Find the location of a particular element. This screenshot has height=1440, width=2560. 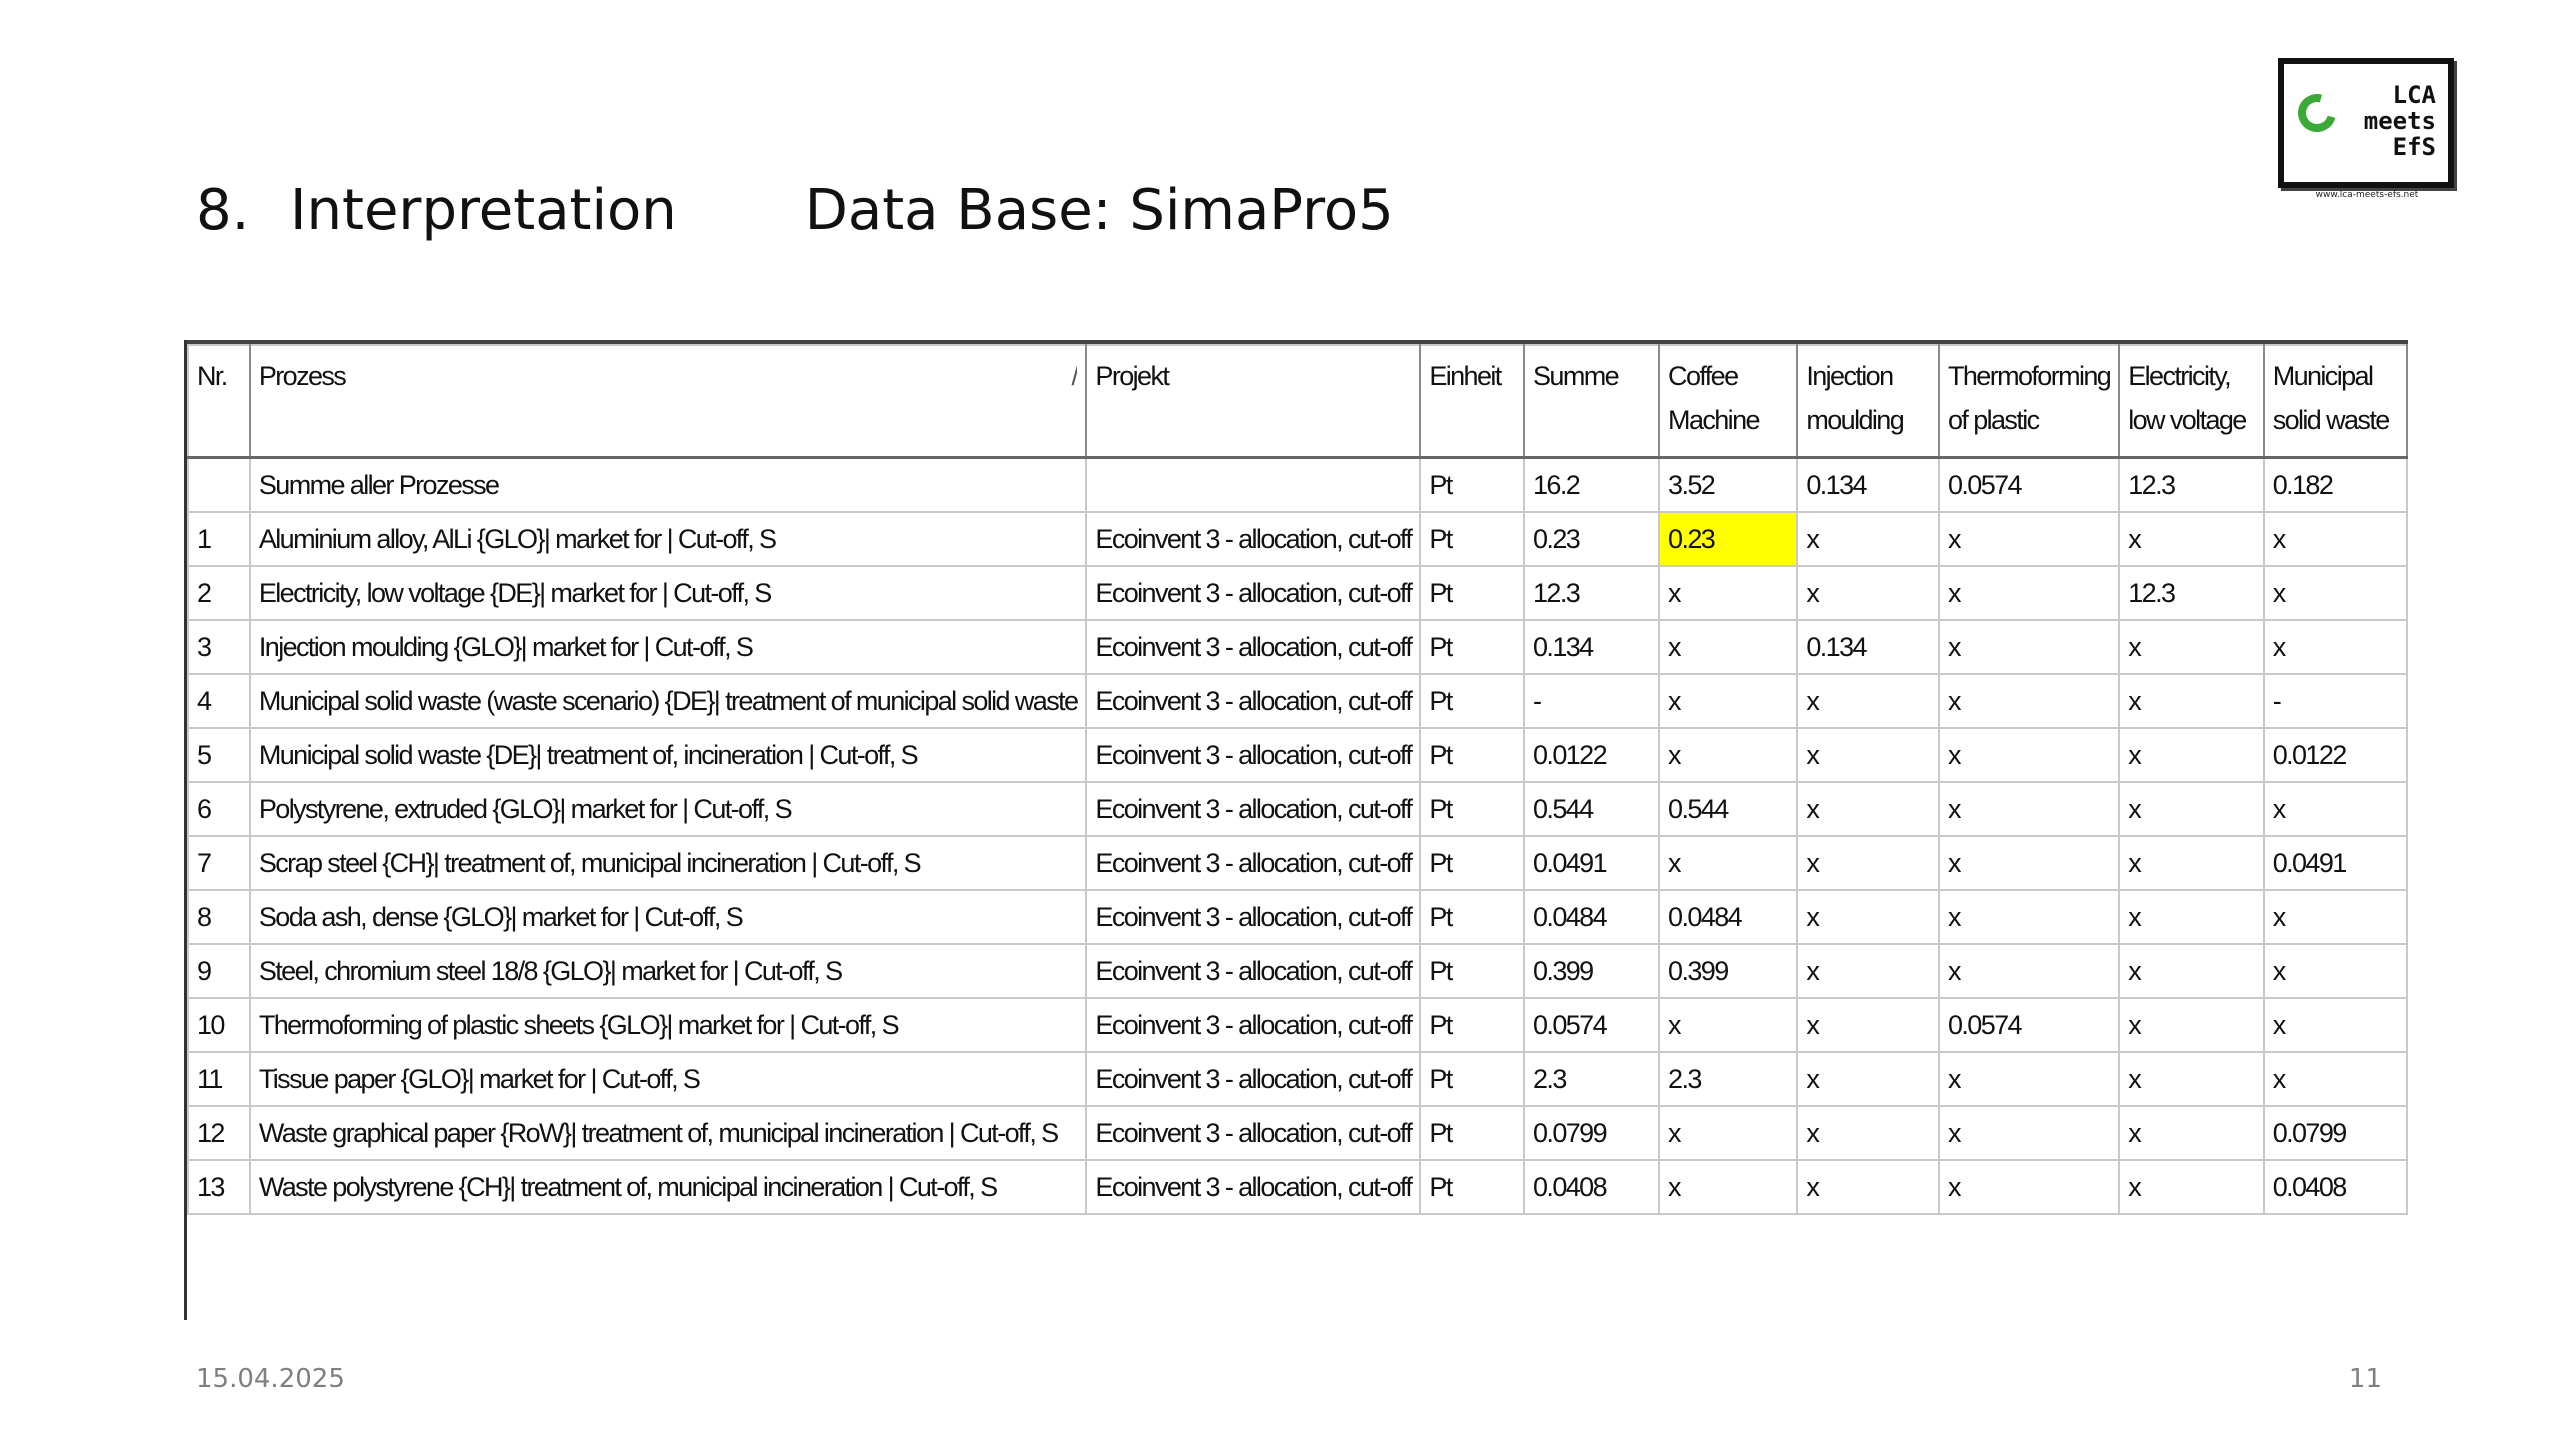

cell-summe: 0.0574 is located at coordinates (1591, 1025).